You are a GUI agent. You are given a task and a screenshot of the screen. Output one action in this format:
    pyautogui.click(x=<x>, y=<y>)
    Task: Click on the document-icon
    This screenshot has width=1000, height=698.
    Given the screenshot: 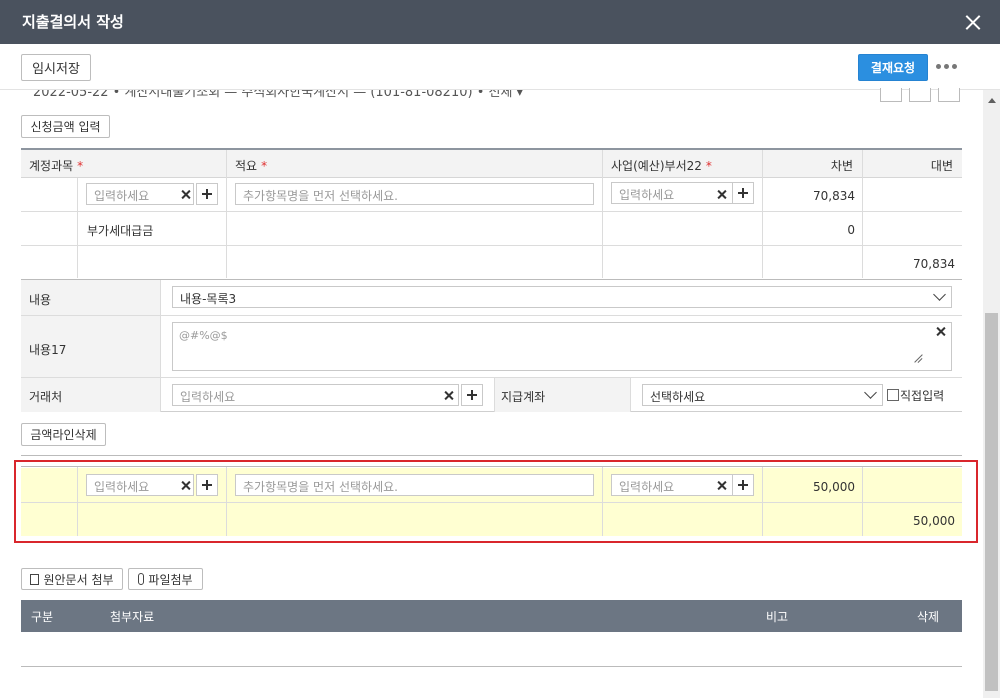 What is the action you would take?
    pyautogui.click(x=35, y=579)
    